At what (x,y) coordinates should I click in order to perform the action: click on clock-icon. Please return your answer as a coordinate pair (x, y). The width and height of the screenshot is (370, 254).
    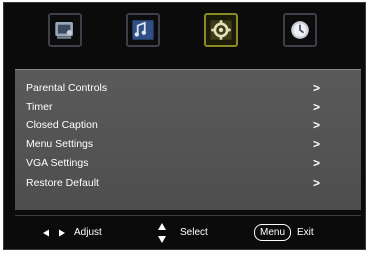
    Looking at the image, I should click on (300, 30).